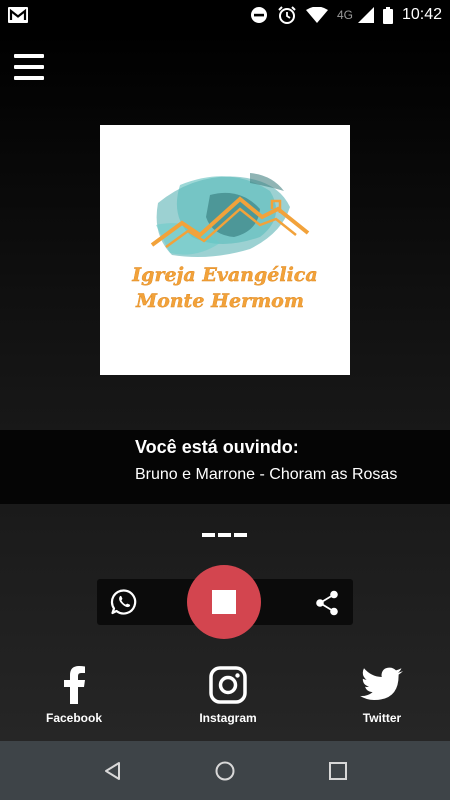 The image size is (450, 800). I want to click on clock: 10:42, so click(421, 14).